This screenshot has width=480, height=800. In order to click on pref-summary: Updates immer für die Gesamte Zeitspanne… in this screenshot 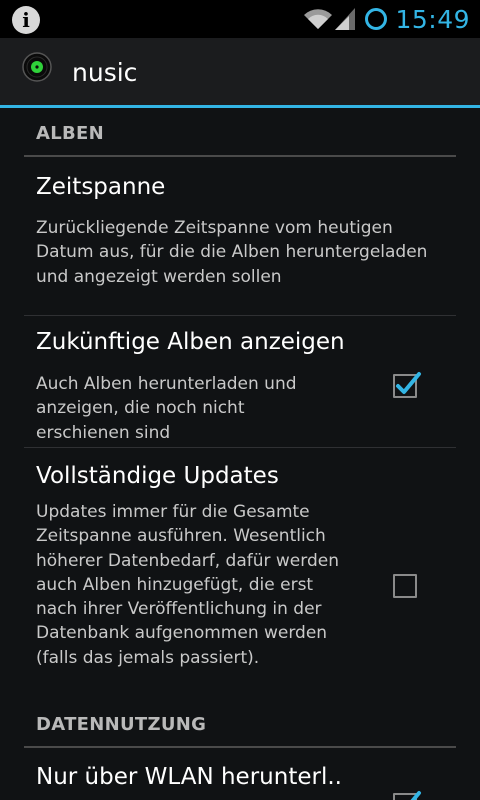, I will do `click(187, 585)`.